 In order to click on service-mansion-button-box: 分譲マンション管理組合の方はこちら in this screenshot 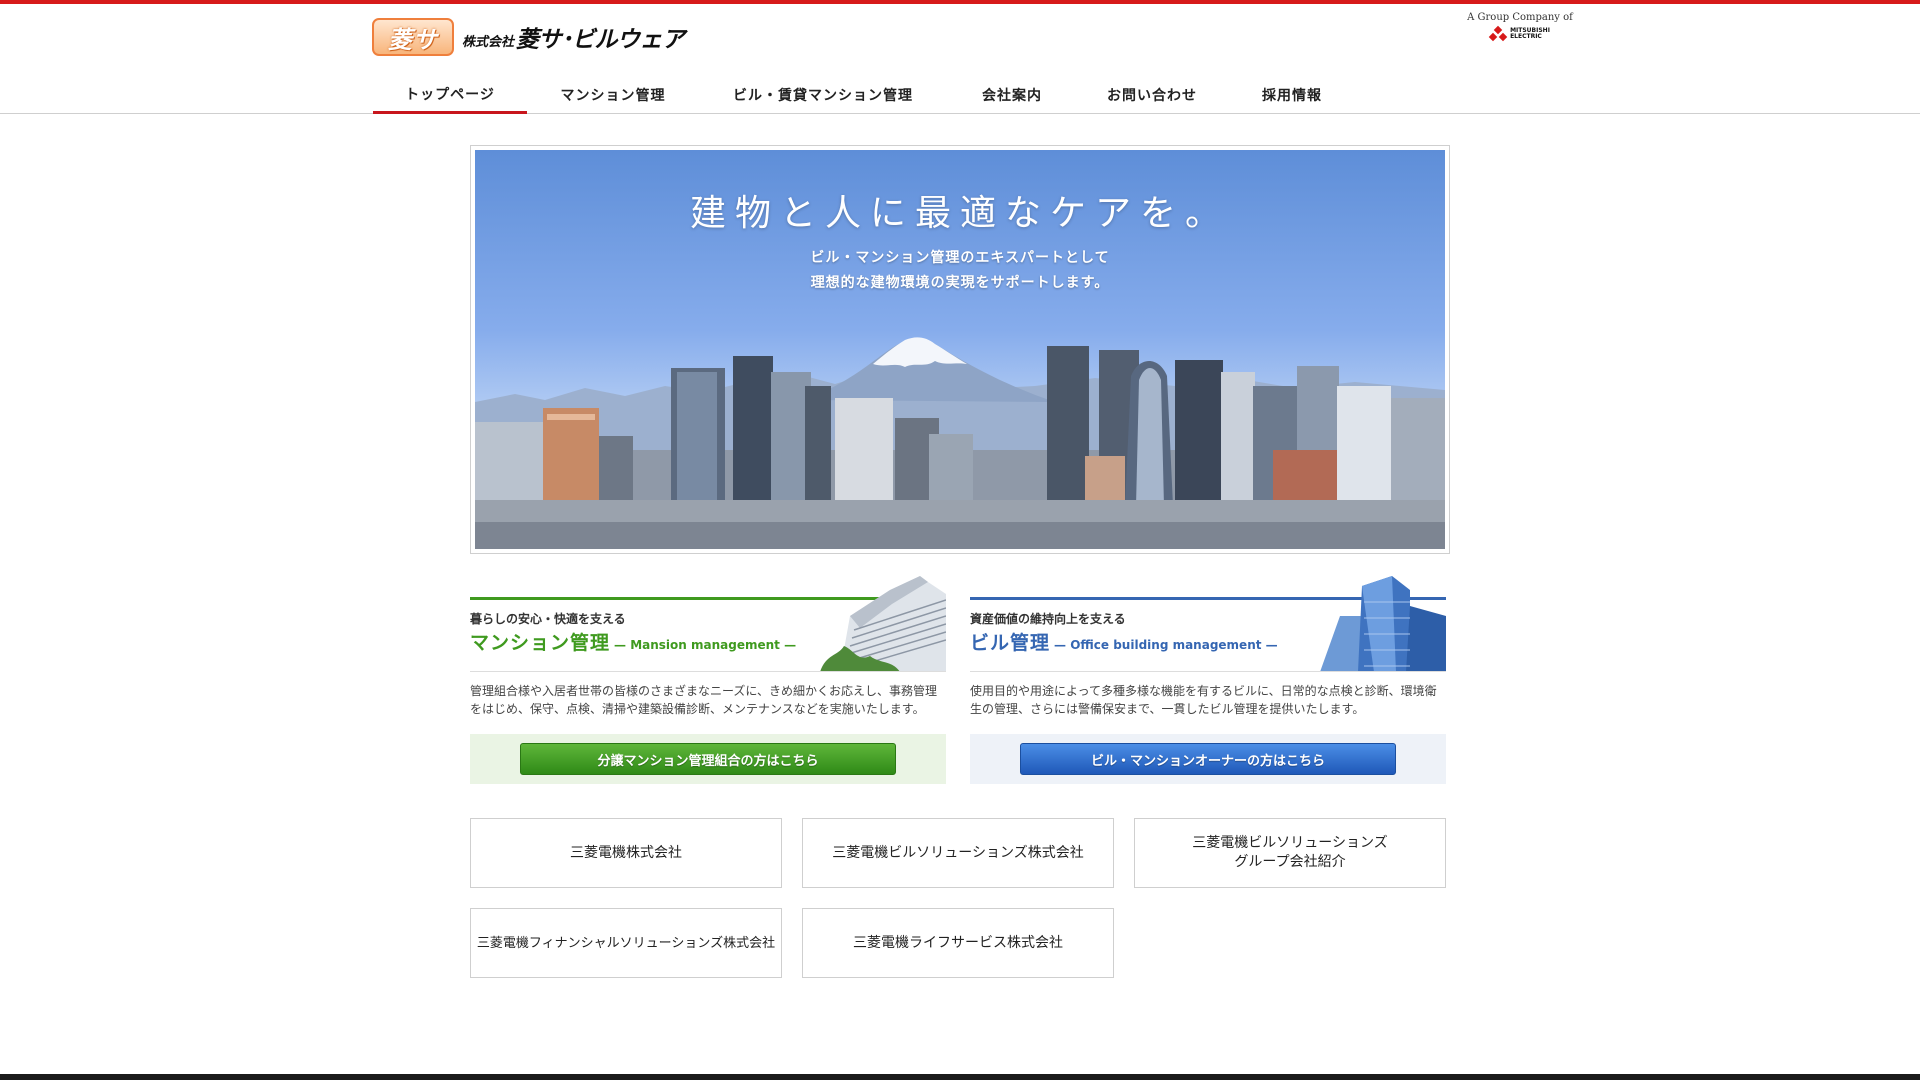, I will do `click(708, 759)`.